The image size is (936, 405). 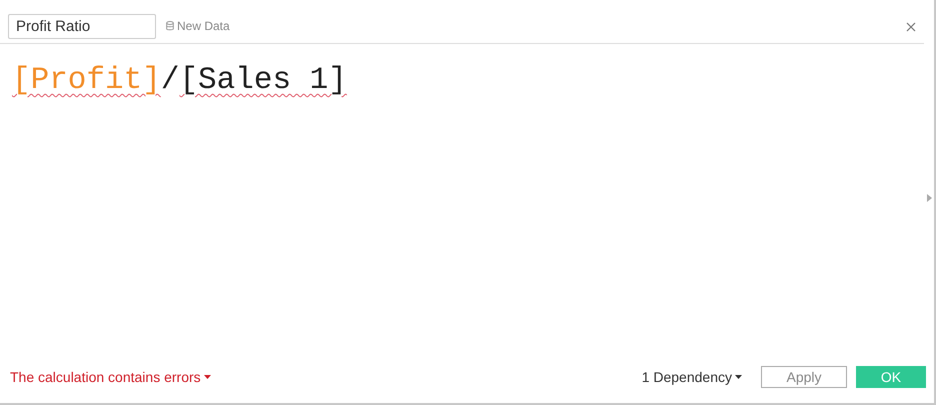 What do you see at coordinates (82, 26) in the screenshot?
I see `calculation-name-field: Profit Ratio` at bounding box center [82, 26].